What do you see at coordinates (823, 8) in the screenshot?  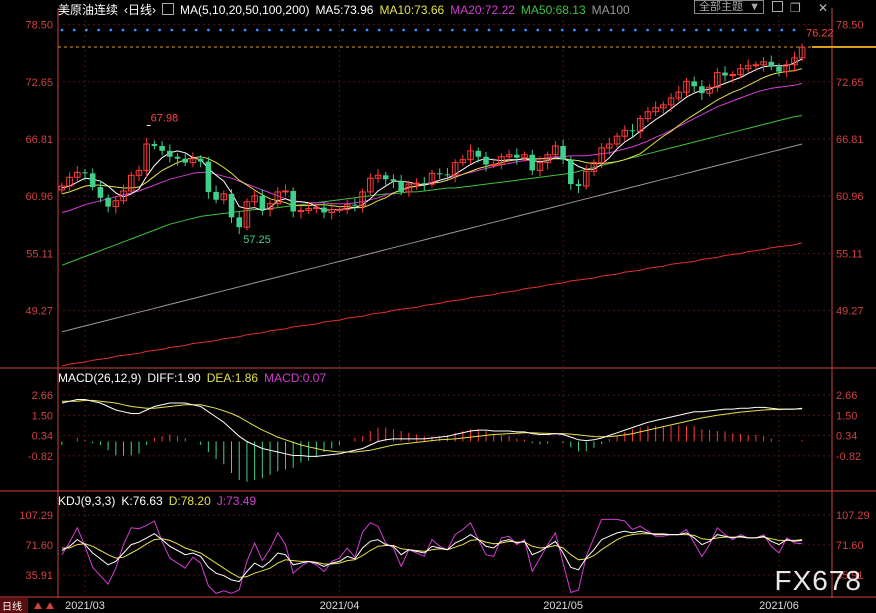 I see `close-icon: ✕` at bounding box center [823, 8].